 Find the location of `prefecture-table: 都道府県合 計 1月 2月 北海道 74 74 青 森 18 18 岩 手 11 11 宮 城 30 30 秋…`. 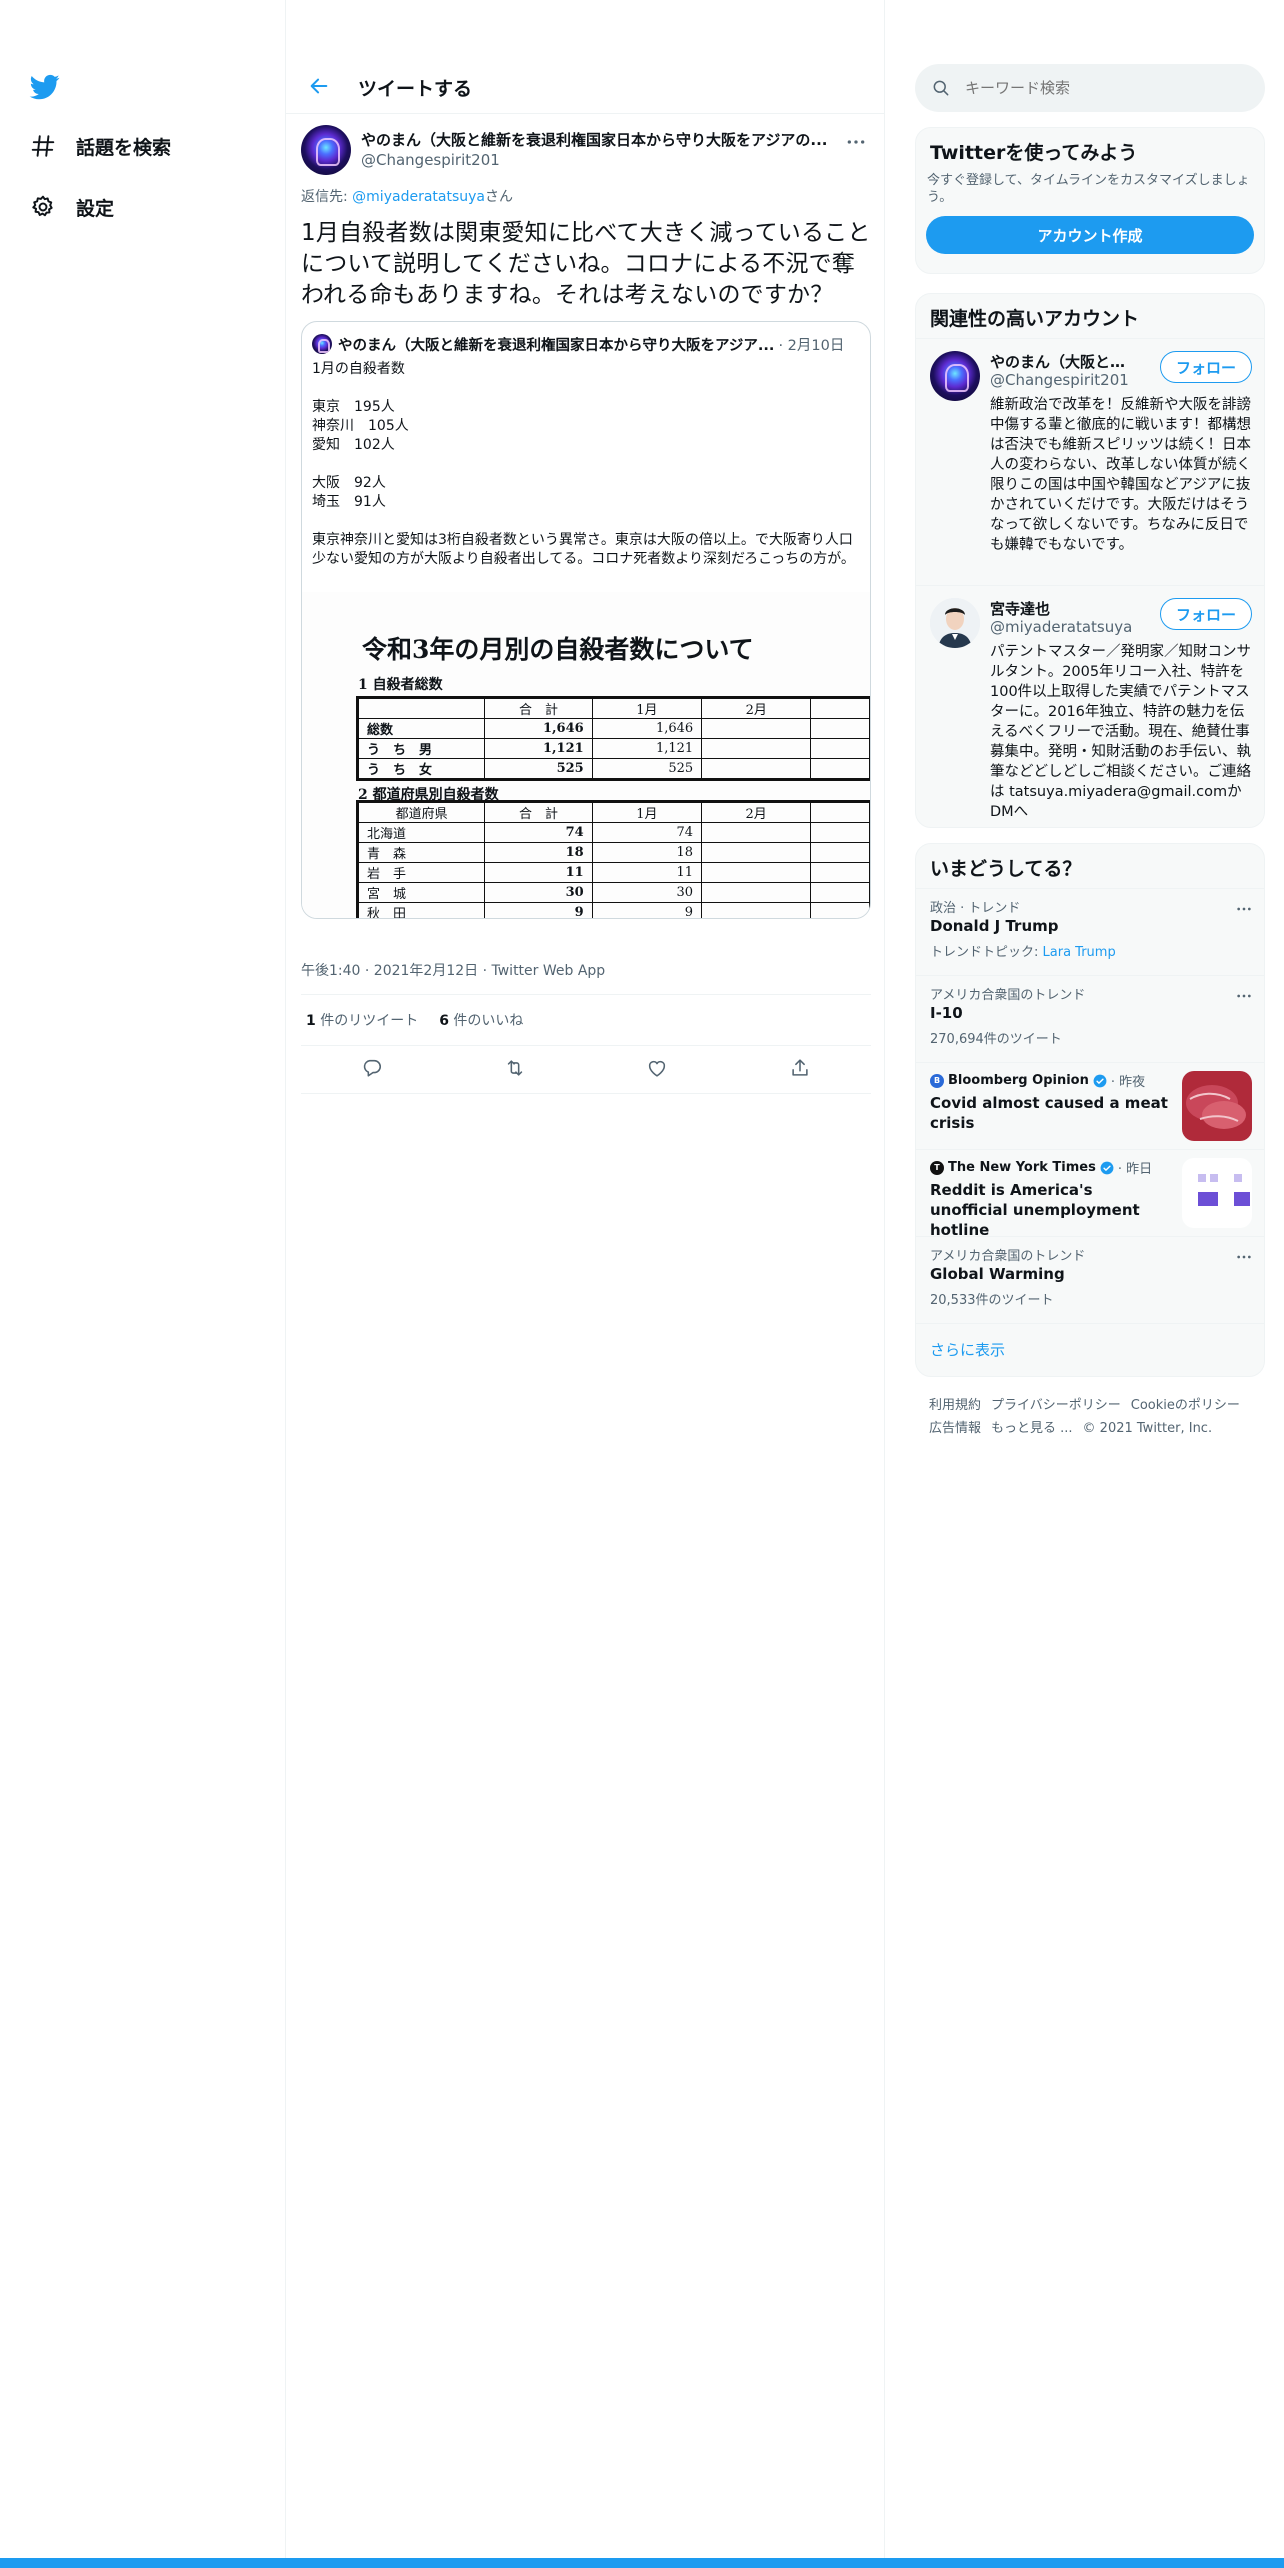

prefecture-table: 都道府県合 計 1月 2月 北海道 74 74 青 森 18 18 岩 手 11 11 宮 城 30 30 秋… is located at coordinates (613, 859).